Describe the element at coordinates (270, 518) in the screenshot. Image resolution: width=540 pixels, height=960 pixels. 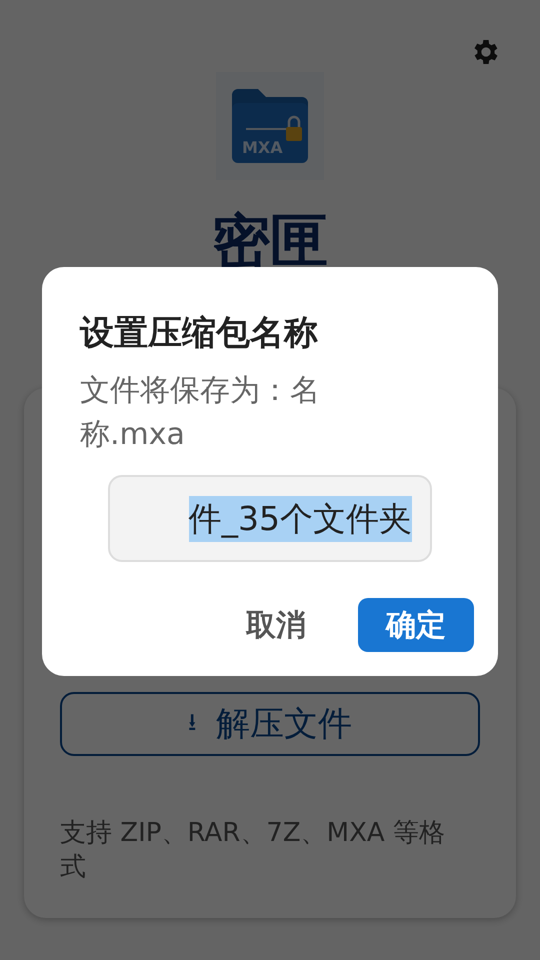
I see `name-field: 件_35个文件夹` at that location.